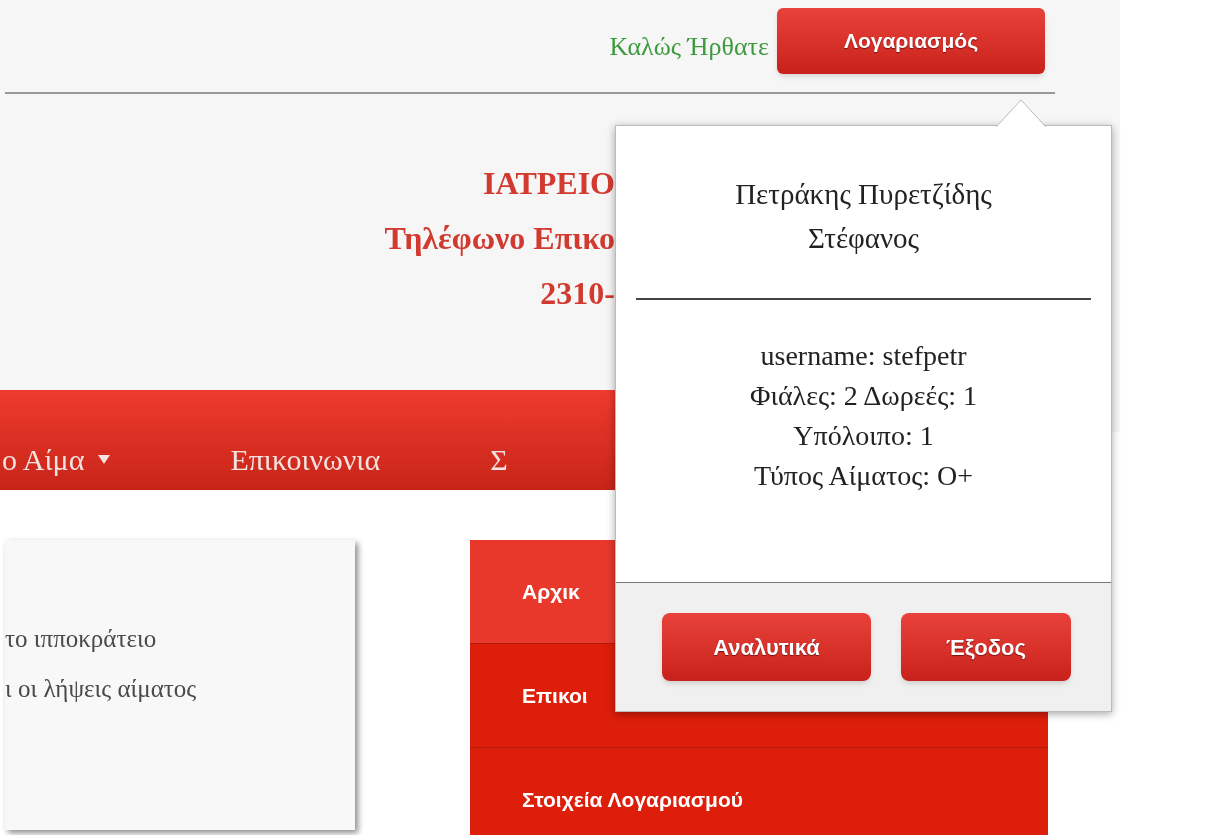 The width and height of the screenshot is (1218, 835). Describe the element at coordinates (101, 688) in the screenshot. I see `card-text: ι οι λήψεις αίματος` at that location.